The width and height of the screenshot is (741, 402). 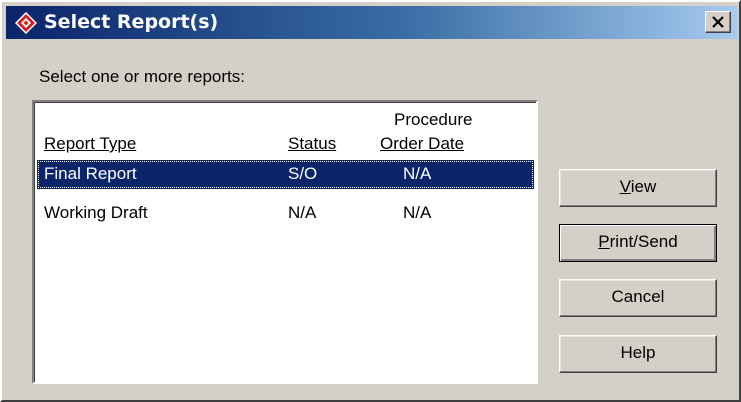 What do you see at coordinates (422, 144) in the screenshot?
I see `column-header-order-date: Order Date` at bounding box center [422, 144].